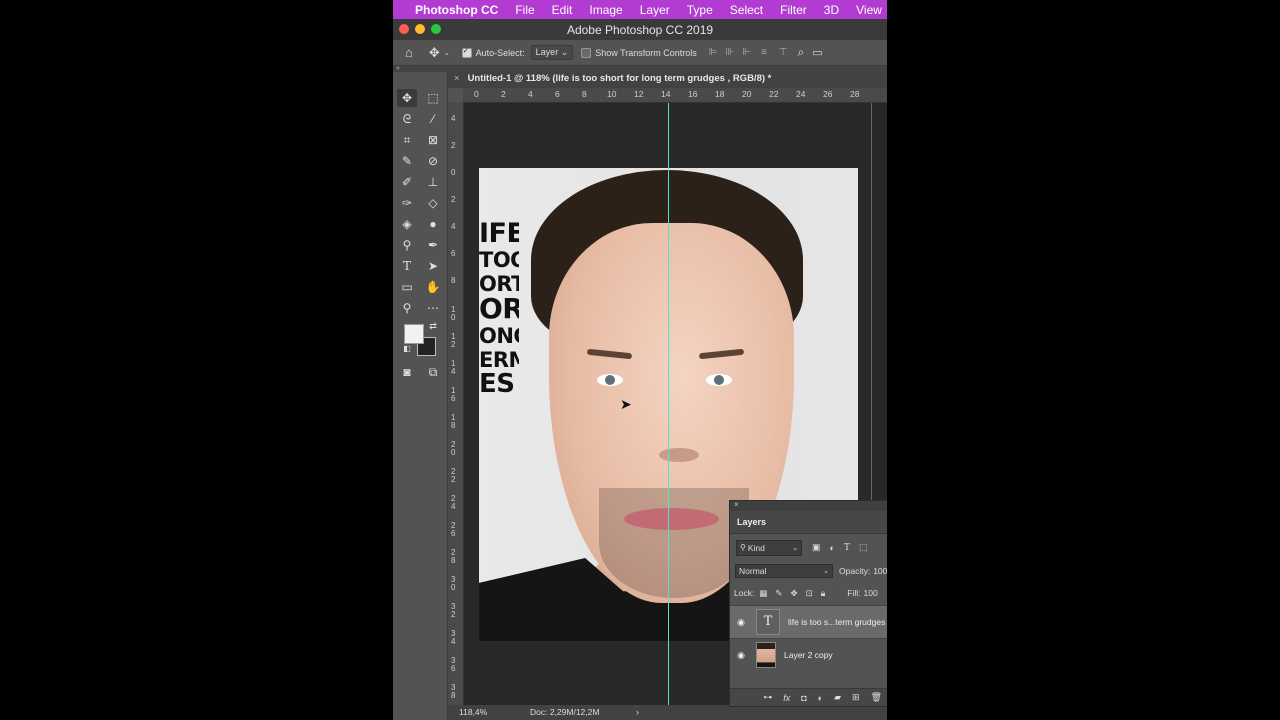  What do you see at coordinates (803, 698) in the screenshot?
I see `add-mask-icon: ◘` at bounding box center [803, 698].